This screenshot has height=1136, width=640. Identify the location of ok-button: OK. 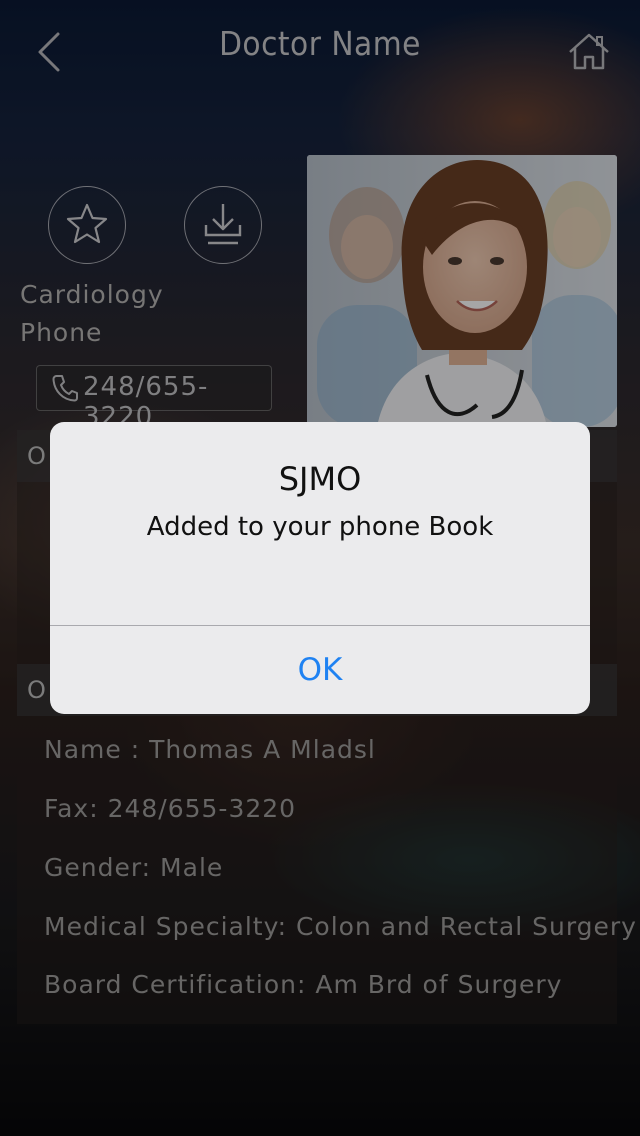
(320, 670).